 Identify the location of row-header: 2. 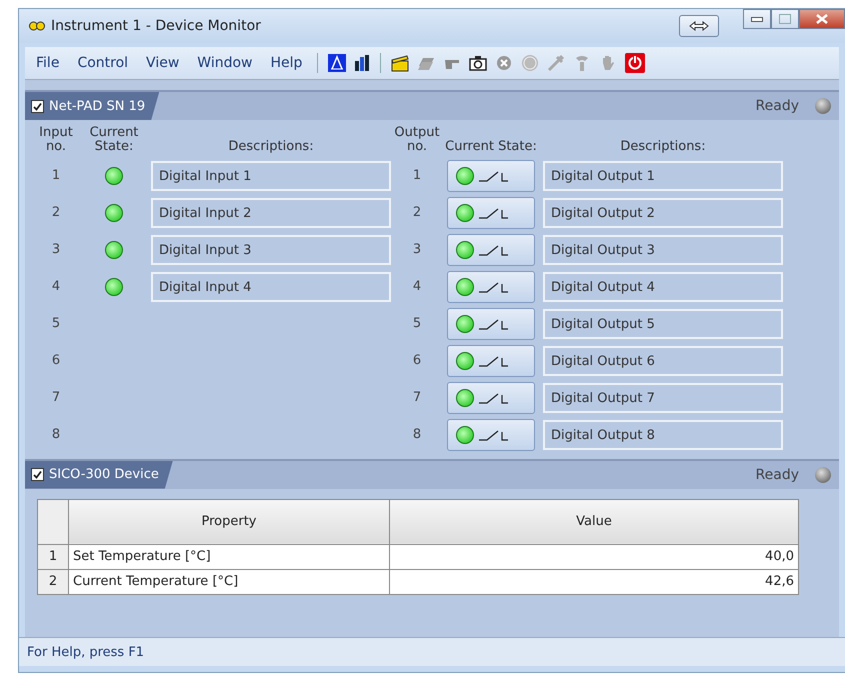
(53, 581).